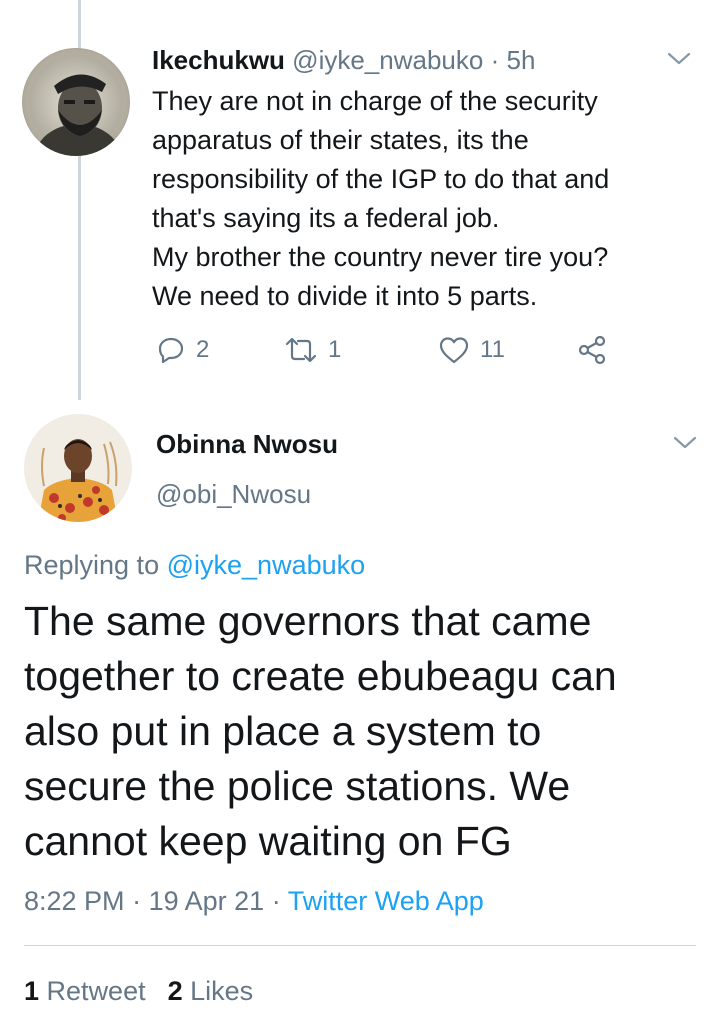  What do you see at coordinates (520, 60) in the screenshot?
I see `timestamp: 5h` at bounding box center [520, 60].